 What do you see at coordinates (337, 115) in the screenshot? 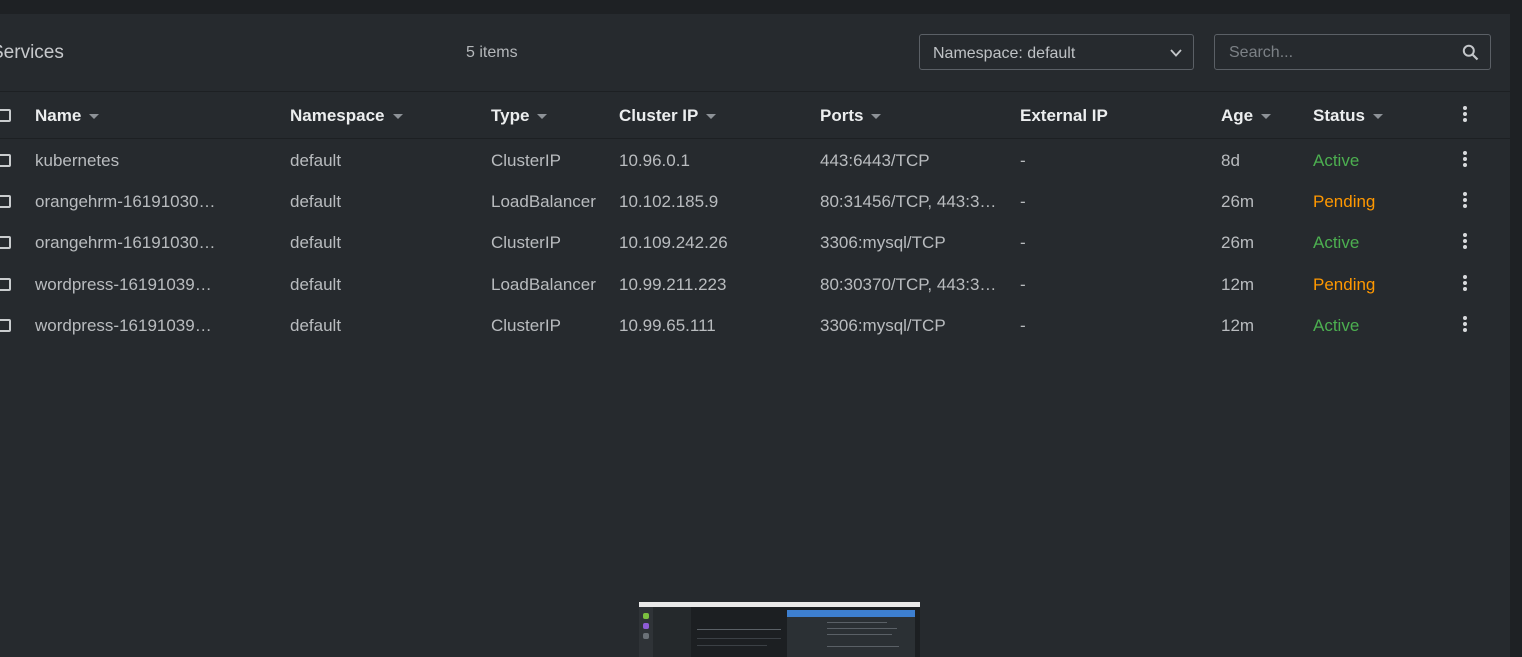
I see `column-header-namespace-label: Namespace` at bounding box center [337, 115].